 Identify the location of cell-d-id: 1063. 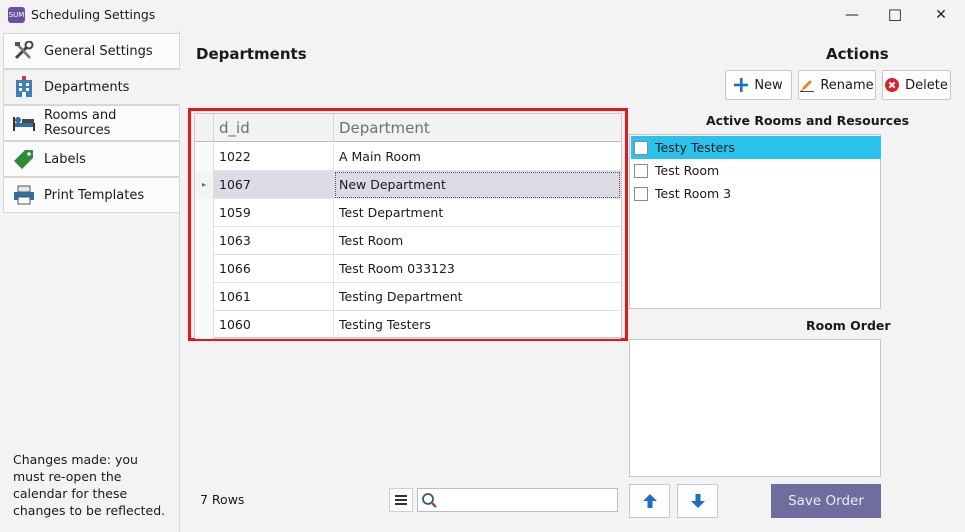
(274, 241).